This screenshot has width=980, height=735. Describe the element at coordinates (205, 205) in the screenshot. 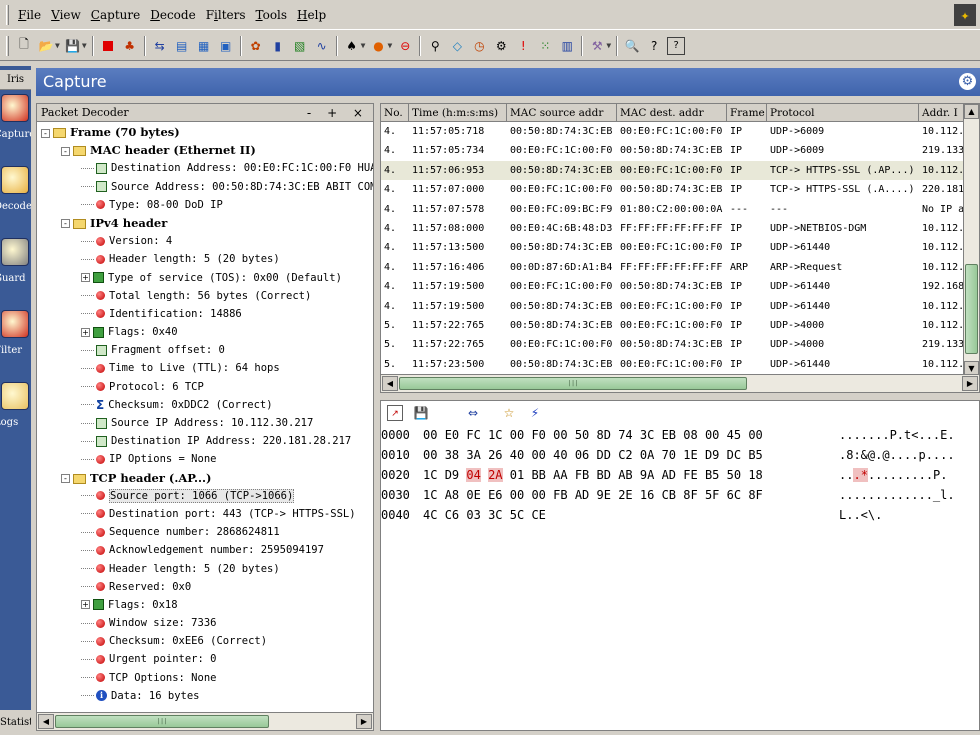

I see `tree-row: Type: 08-00 DoD IP` at that location.